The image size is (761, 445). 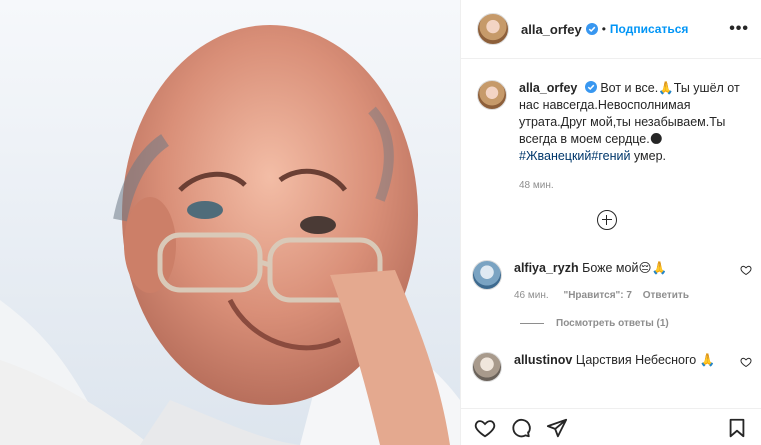 I want to click on reply-button: Ответить, so click(x=666, y=295).